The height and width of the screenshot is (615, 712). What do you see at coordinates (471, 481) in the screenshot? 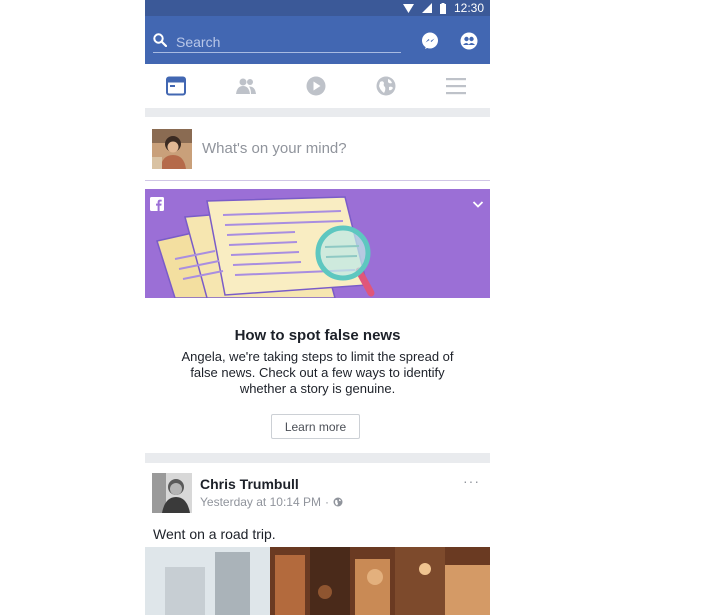
I see `post-options-button: ···` at bounding box center [471, 481].